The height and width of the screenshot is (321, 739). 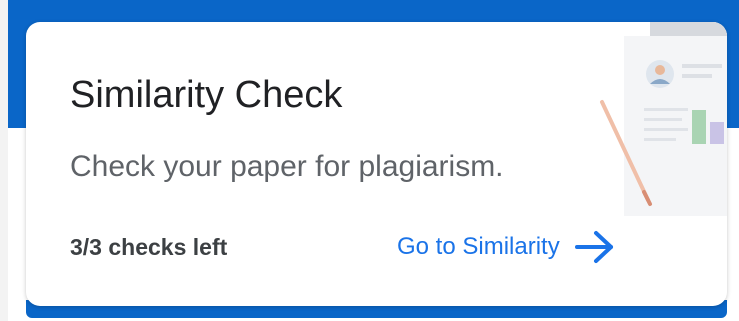 What do you see at coordinates (206, 95) in the screenshot?
I see `card-title: Similarity Check` at bounding box center [206, 95].